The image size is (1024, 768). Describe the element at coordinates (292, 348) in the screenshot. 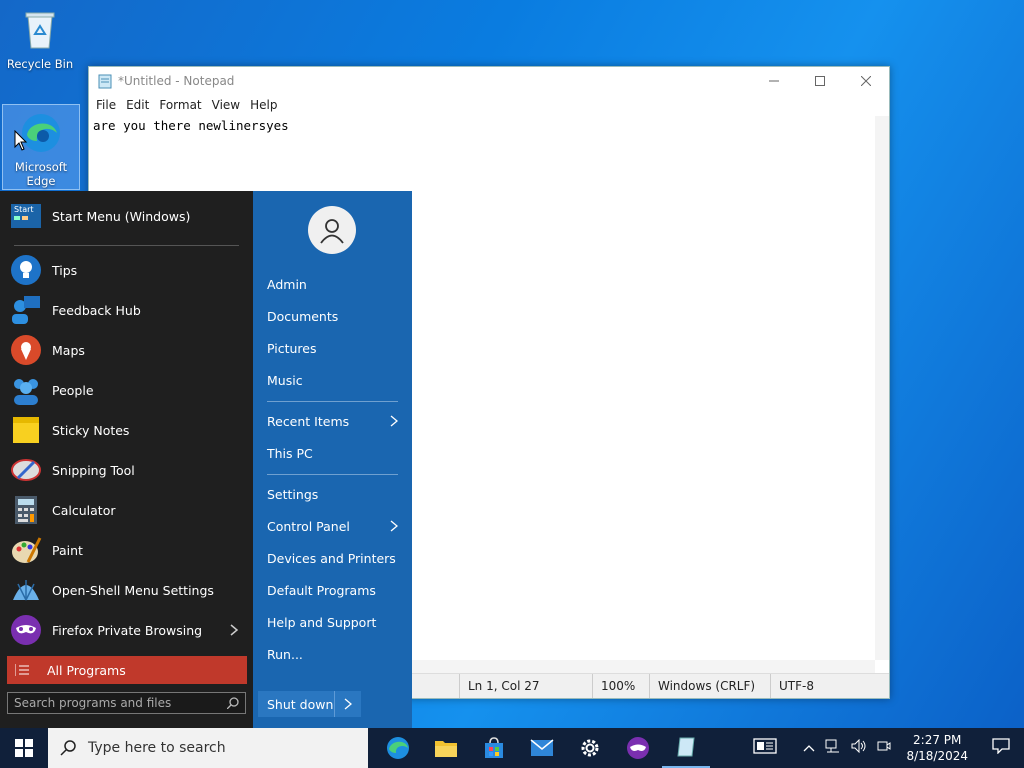

I see `right-item-label: Pictures` at that location.